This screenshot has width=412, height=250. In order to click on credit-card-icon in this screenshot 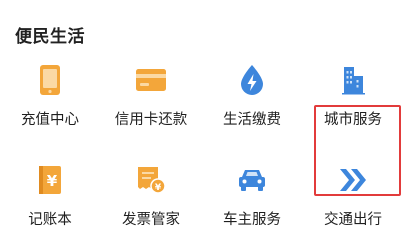, I will do `click(151, 80)`.